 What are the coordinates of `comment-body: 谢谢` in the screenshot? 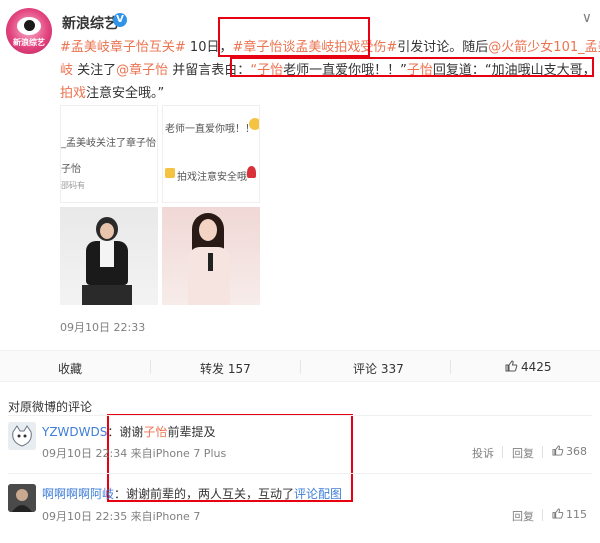 It's located at (131, 432).